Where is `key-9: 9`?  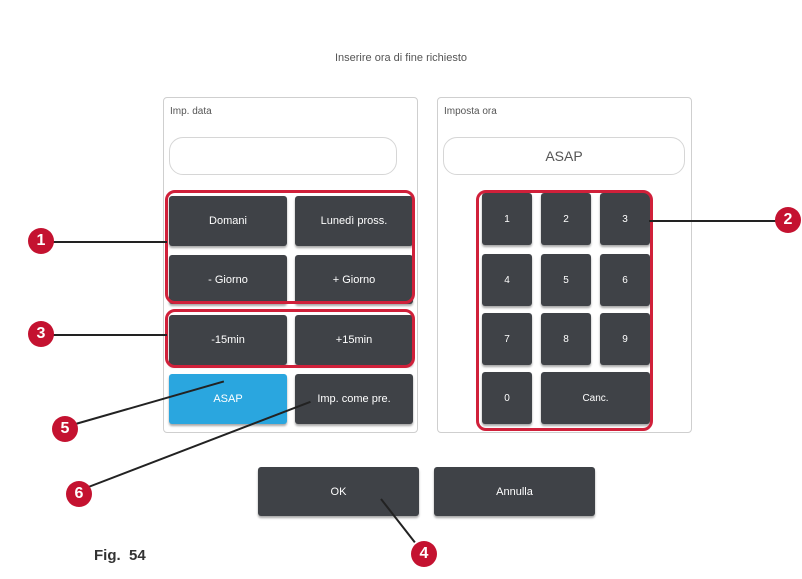
key-9: 9 is located at coordinates (625, 339).